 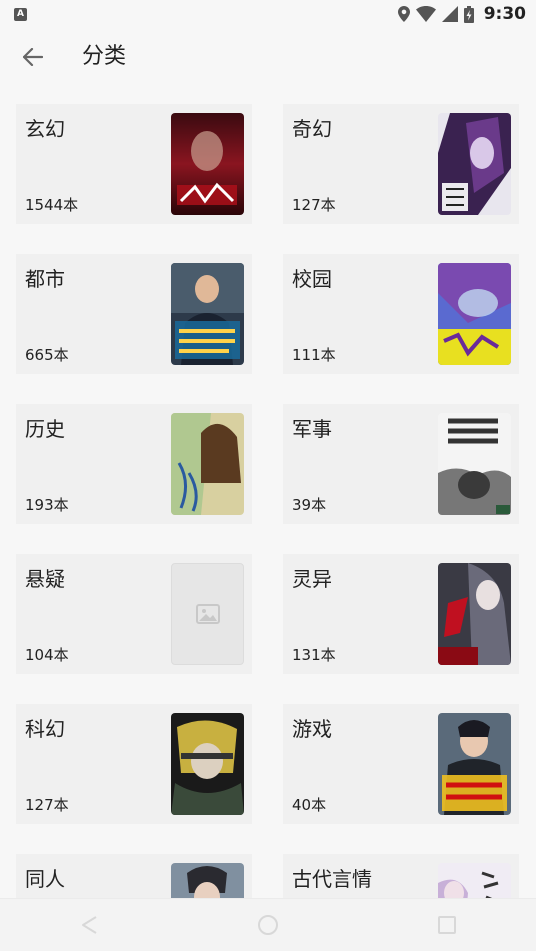 What do you see at coordinates (134, 764) in the screenshot?
I see `category-card-kehuan: 科幻 127本` at bounding box center [134, 764].